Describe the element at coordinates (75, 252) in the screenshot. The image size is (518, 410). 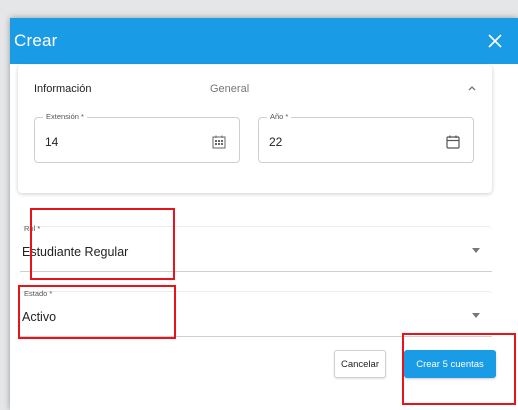
I see `role-select-value: Estudiante Regular` at that location.